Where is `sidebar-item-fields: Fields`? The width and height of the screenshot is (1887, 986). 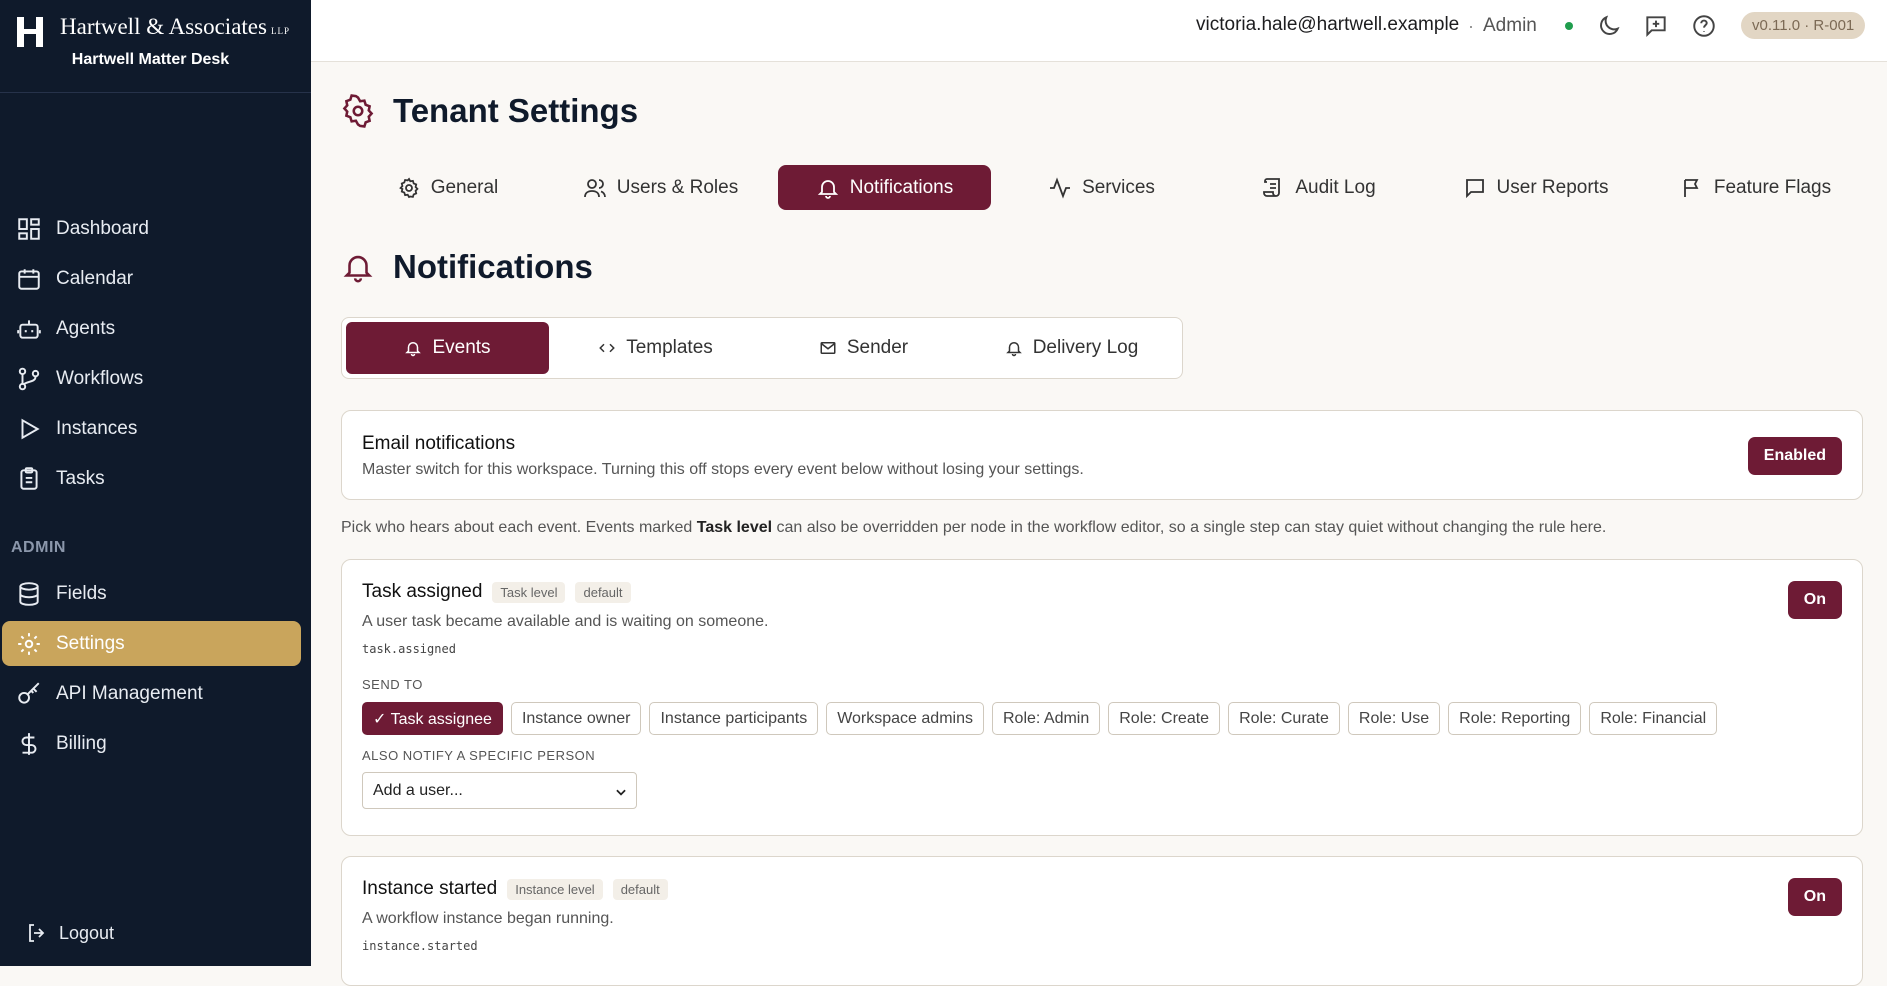
sidebar-item-fields: Fields is located at coordinates (151, 593).